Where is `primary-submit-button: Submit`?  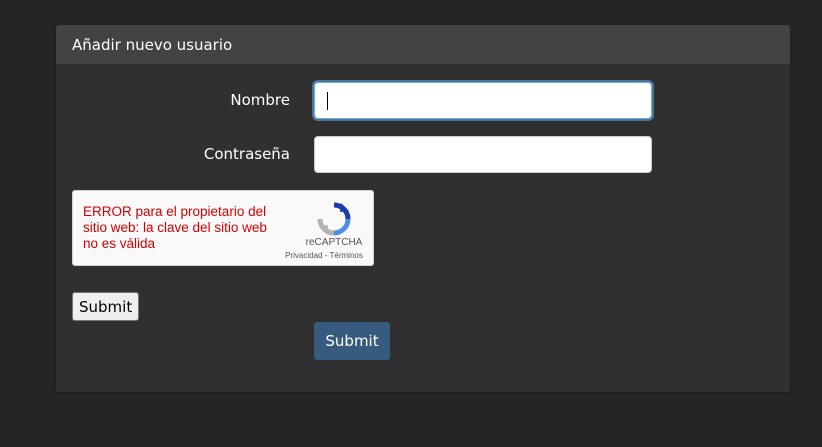
primary-submit-button: Submit is located at coordinates (352, 341).